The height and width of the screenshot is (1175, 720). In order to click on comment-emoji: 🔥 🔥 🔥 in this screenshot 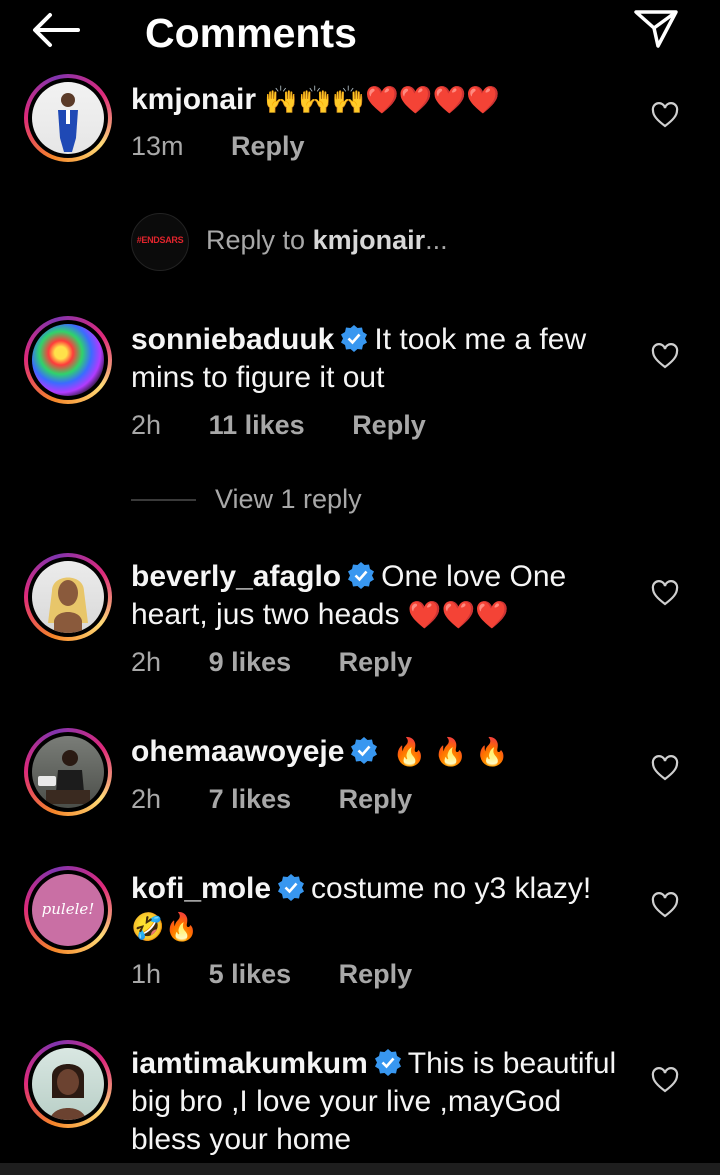, I will do `click(450, 752)`.